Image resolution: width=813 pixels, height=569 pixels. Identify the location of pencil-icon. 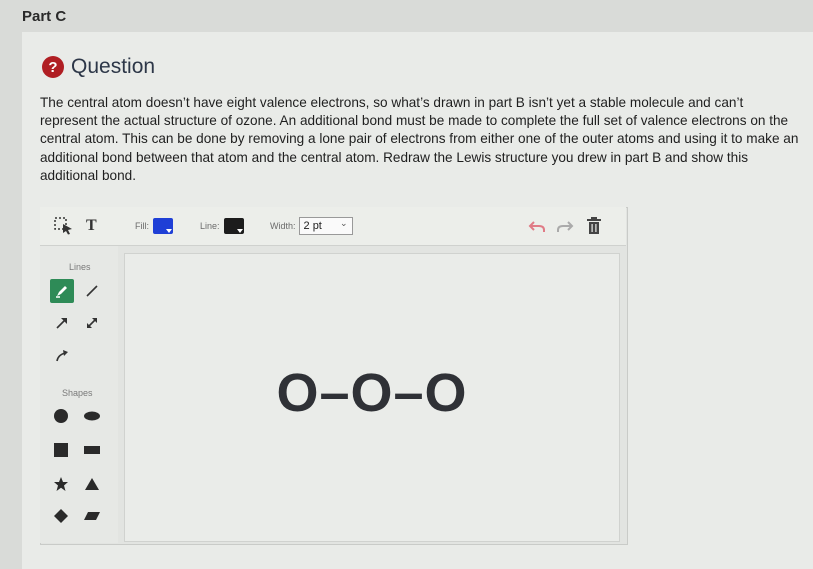
(61, 292).